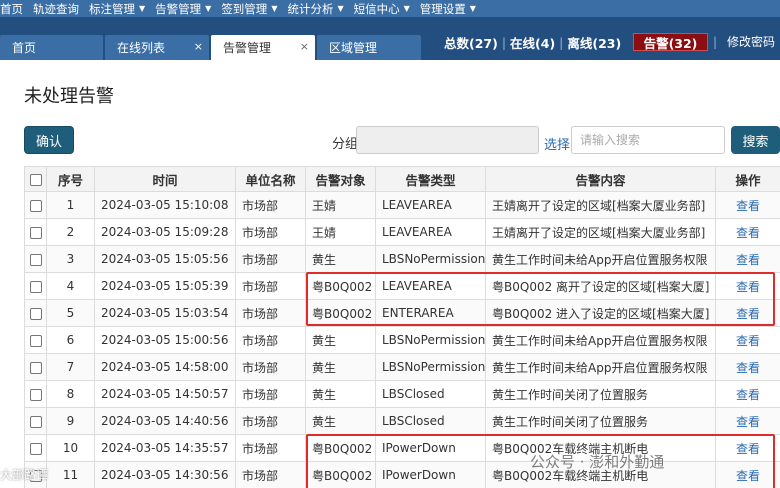 The width and height of the screenshot is (780, 488). What do you see at coordinates (188, 9) in the screenshot?
I see `nav-item-3: 告警管理 ▼` at bounding box center [188, 9].